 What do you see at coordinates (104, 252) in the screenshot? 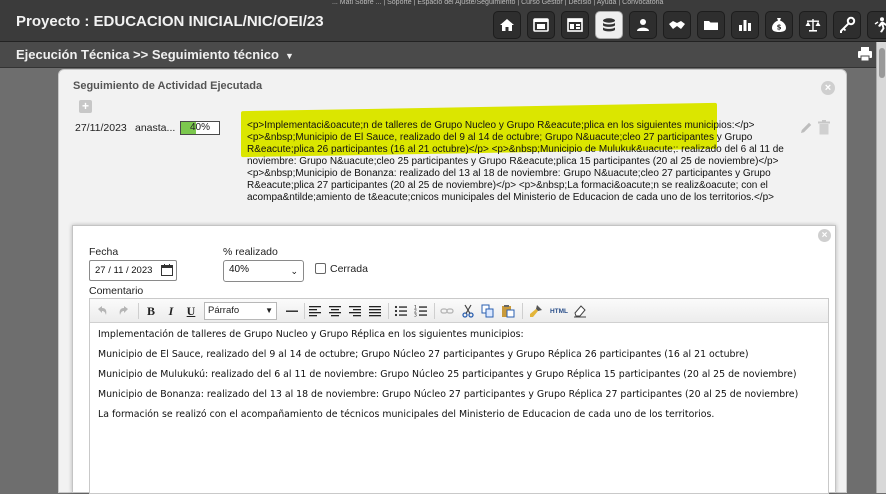
I see `fecha-label: Fecha` at bounding box center [104, 252].